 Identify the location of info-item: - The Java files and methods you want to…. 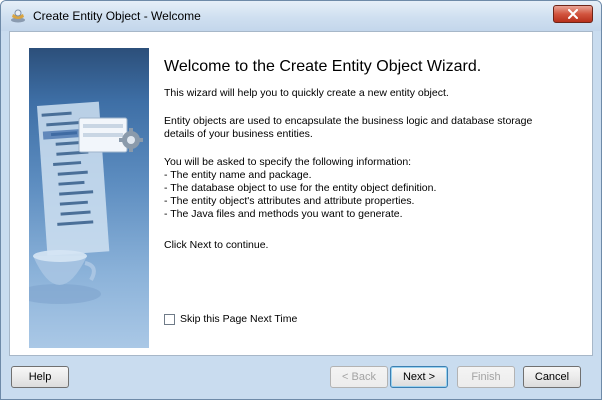
(283, 214).